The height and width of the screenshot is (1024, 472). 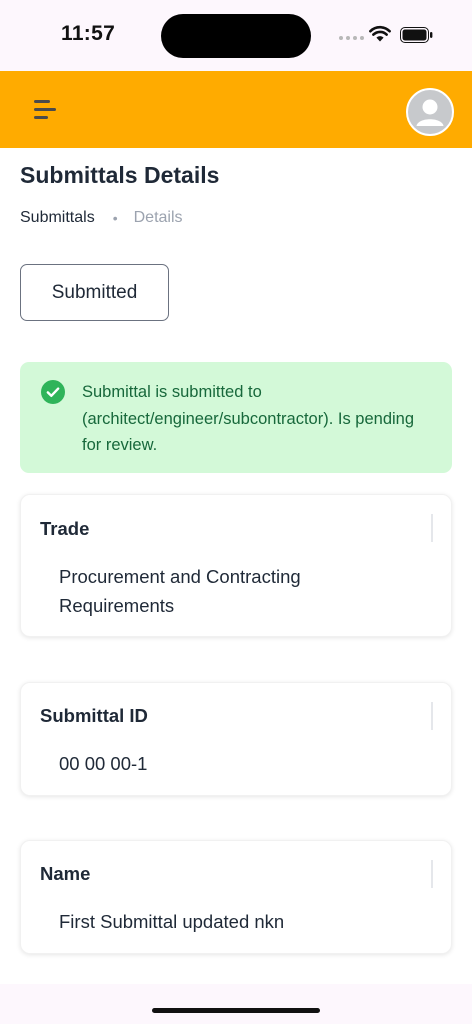 I want to click on name-card: Name First Submittal updated nkn, so click(x=236, y=897).